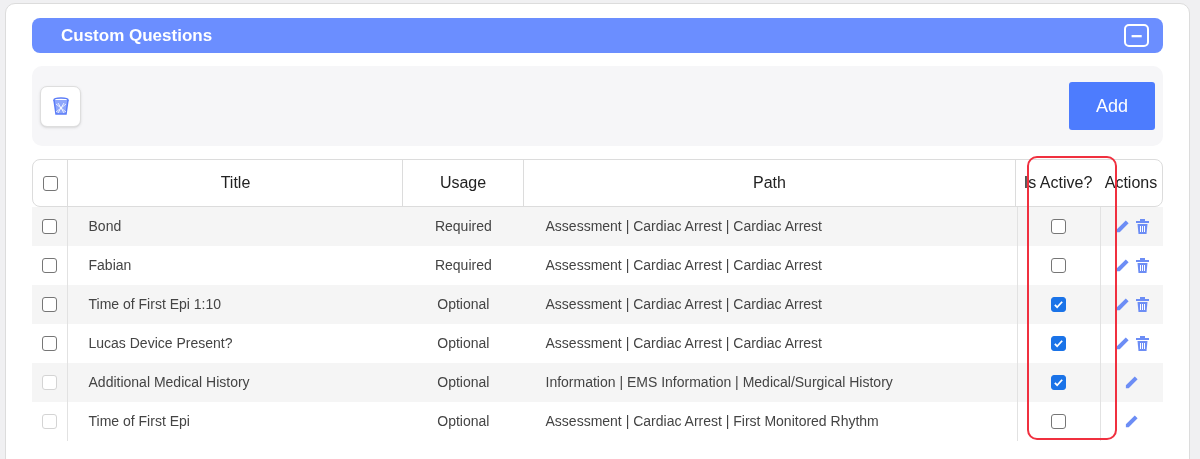 This screenshot has width=1200, height=459. I want to click on table-row: Bond Required Assessment | Cardiac Arrest | Cardiac Arrest, so click(597, 226).